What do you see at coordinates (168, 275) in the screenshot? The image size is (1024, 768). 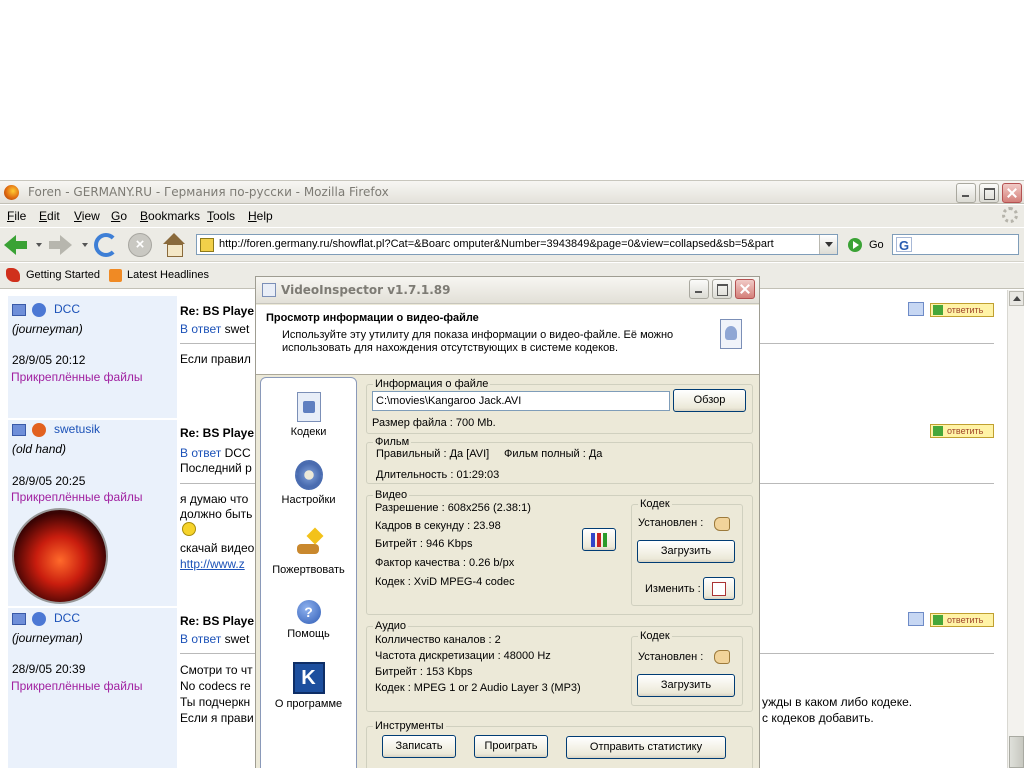 I see `bookmark-latest-headlines: Latest Headlines` at bounding box center [168, 275].